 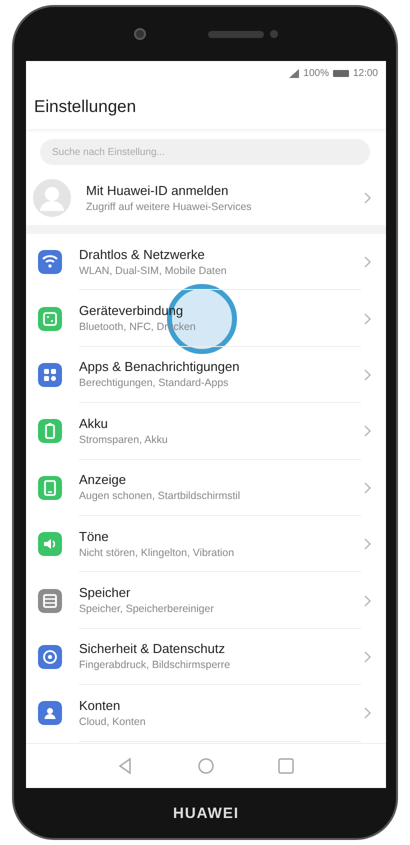 What do you see at coordinates (52, 198) in the screenshot?
I see `avatar-icon` at bounding box center [52, 198].